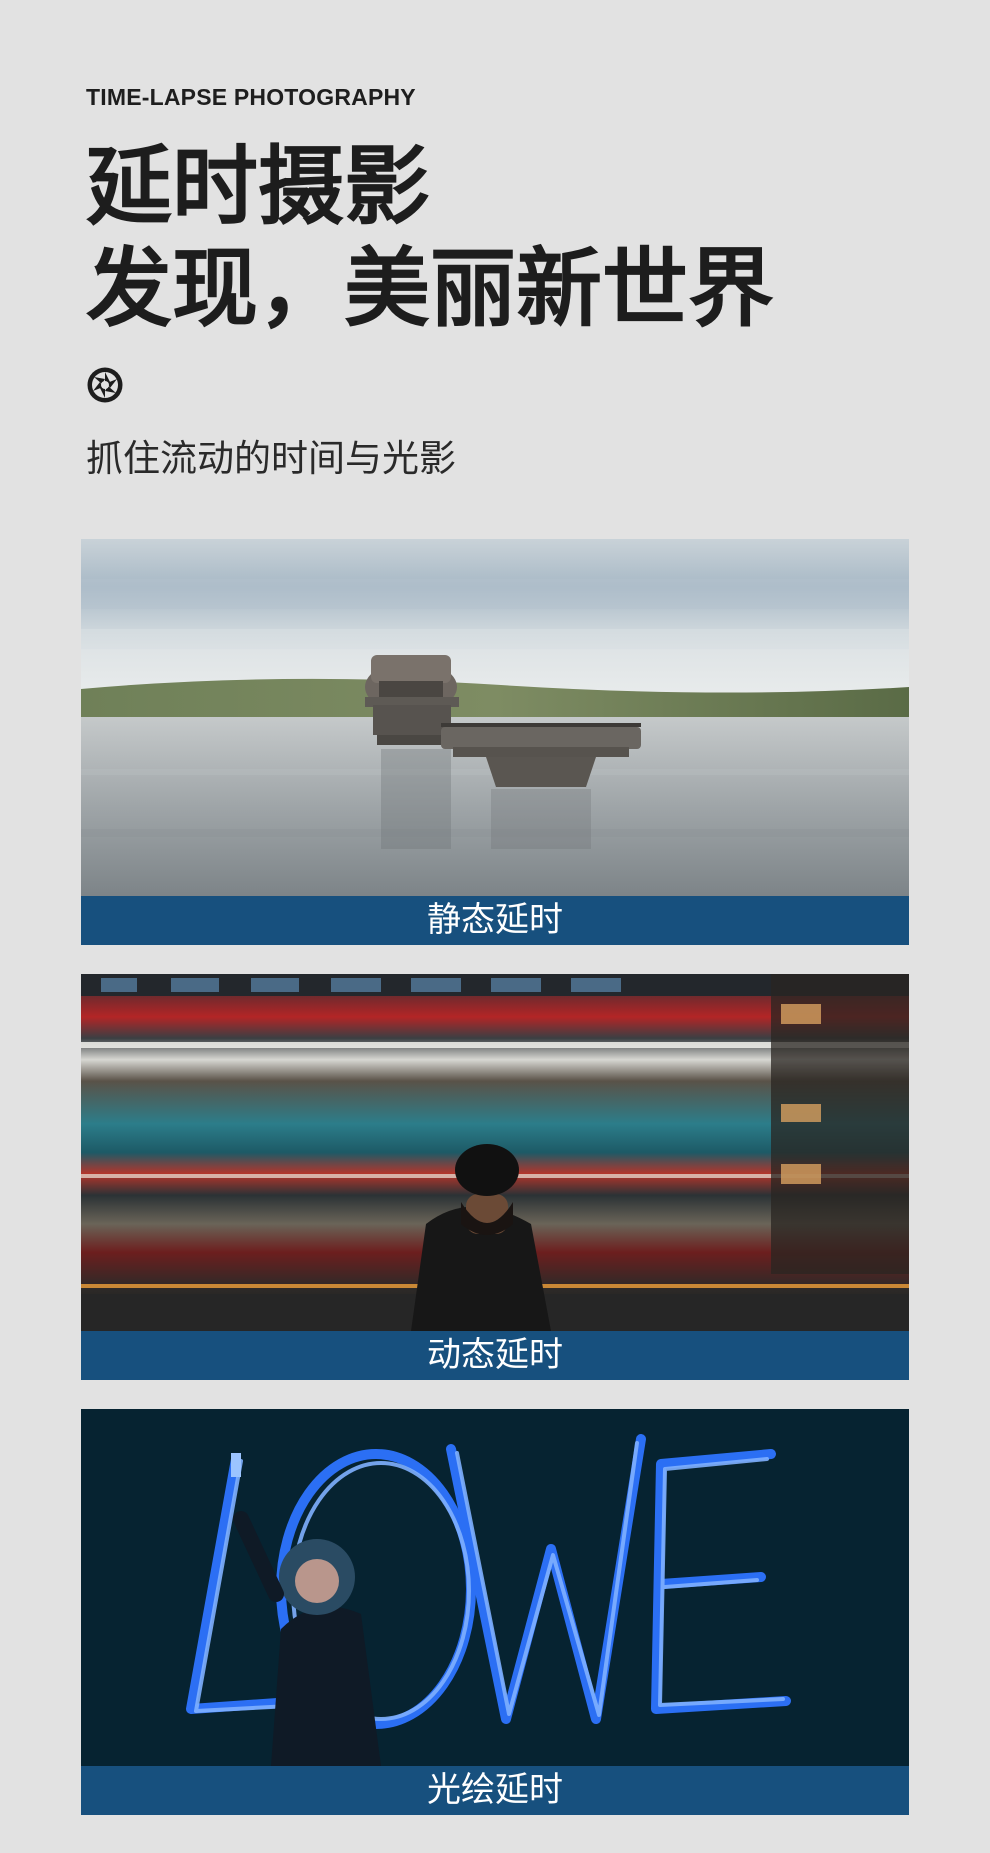 This screenshot has width=990, height=1853. Describe the element at coordinates (271, 458) in the screenshot. I see `tagline: 抓住流动的时间与光影` at that location.